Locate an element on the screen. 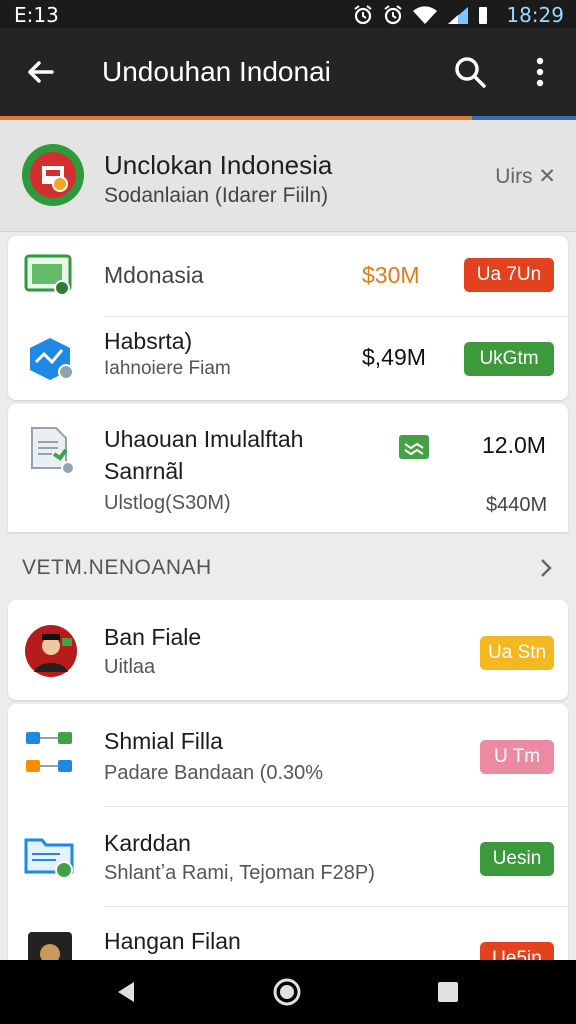  item-action-button: UkGtm is located at coordinates (509, 359).